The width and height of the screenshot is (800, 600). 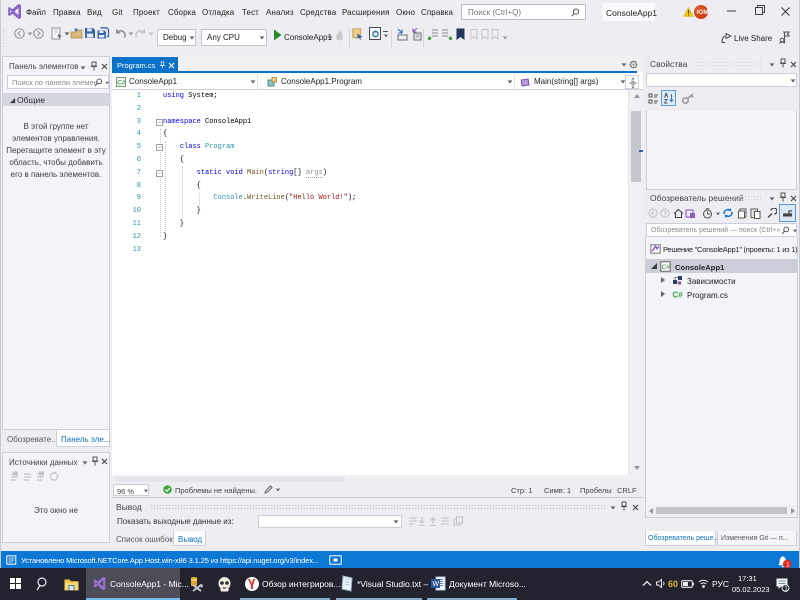 I want to click on svg-text: W, so click(x=436, y=584).